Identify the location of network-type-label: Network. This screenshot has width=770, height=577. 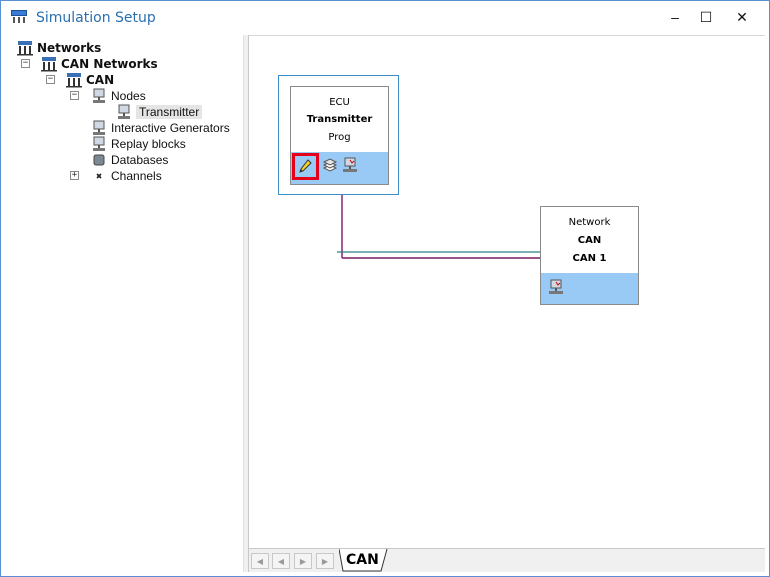
(589, 222).